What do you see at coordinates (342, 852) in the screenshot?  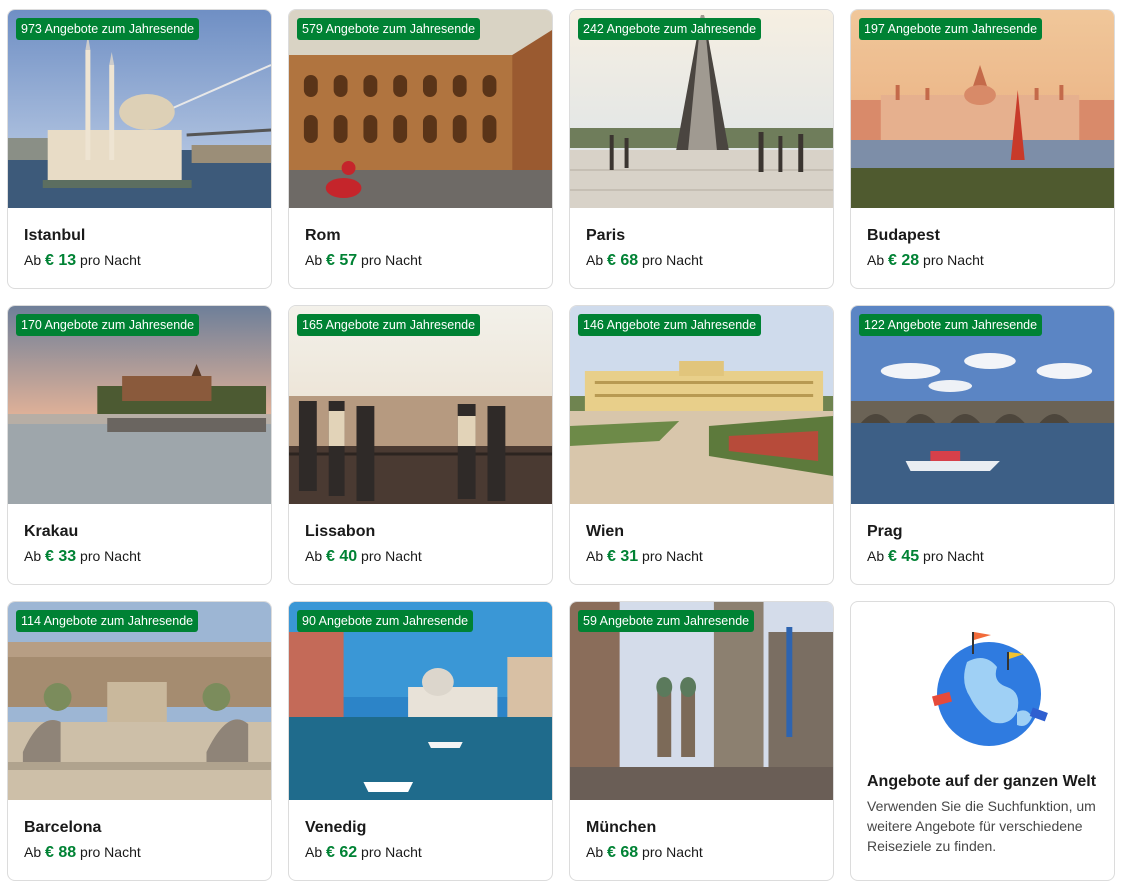 I see `price-amount: € 62` at bounding box center [342, 852].